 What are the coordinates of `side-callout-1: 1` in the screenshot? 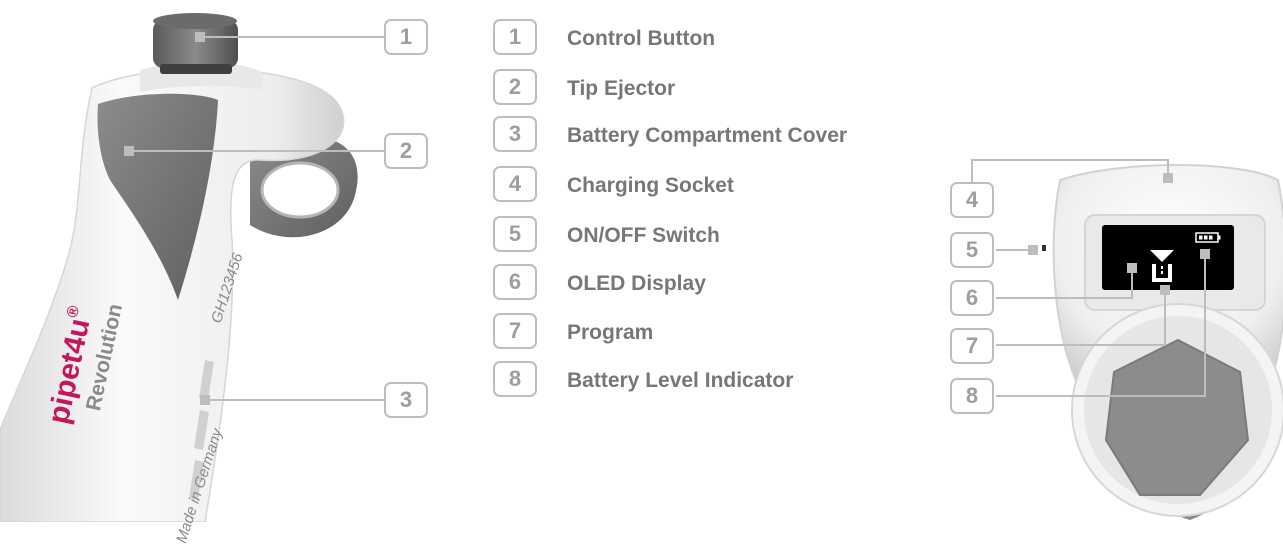 It's located at (406, 37).